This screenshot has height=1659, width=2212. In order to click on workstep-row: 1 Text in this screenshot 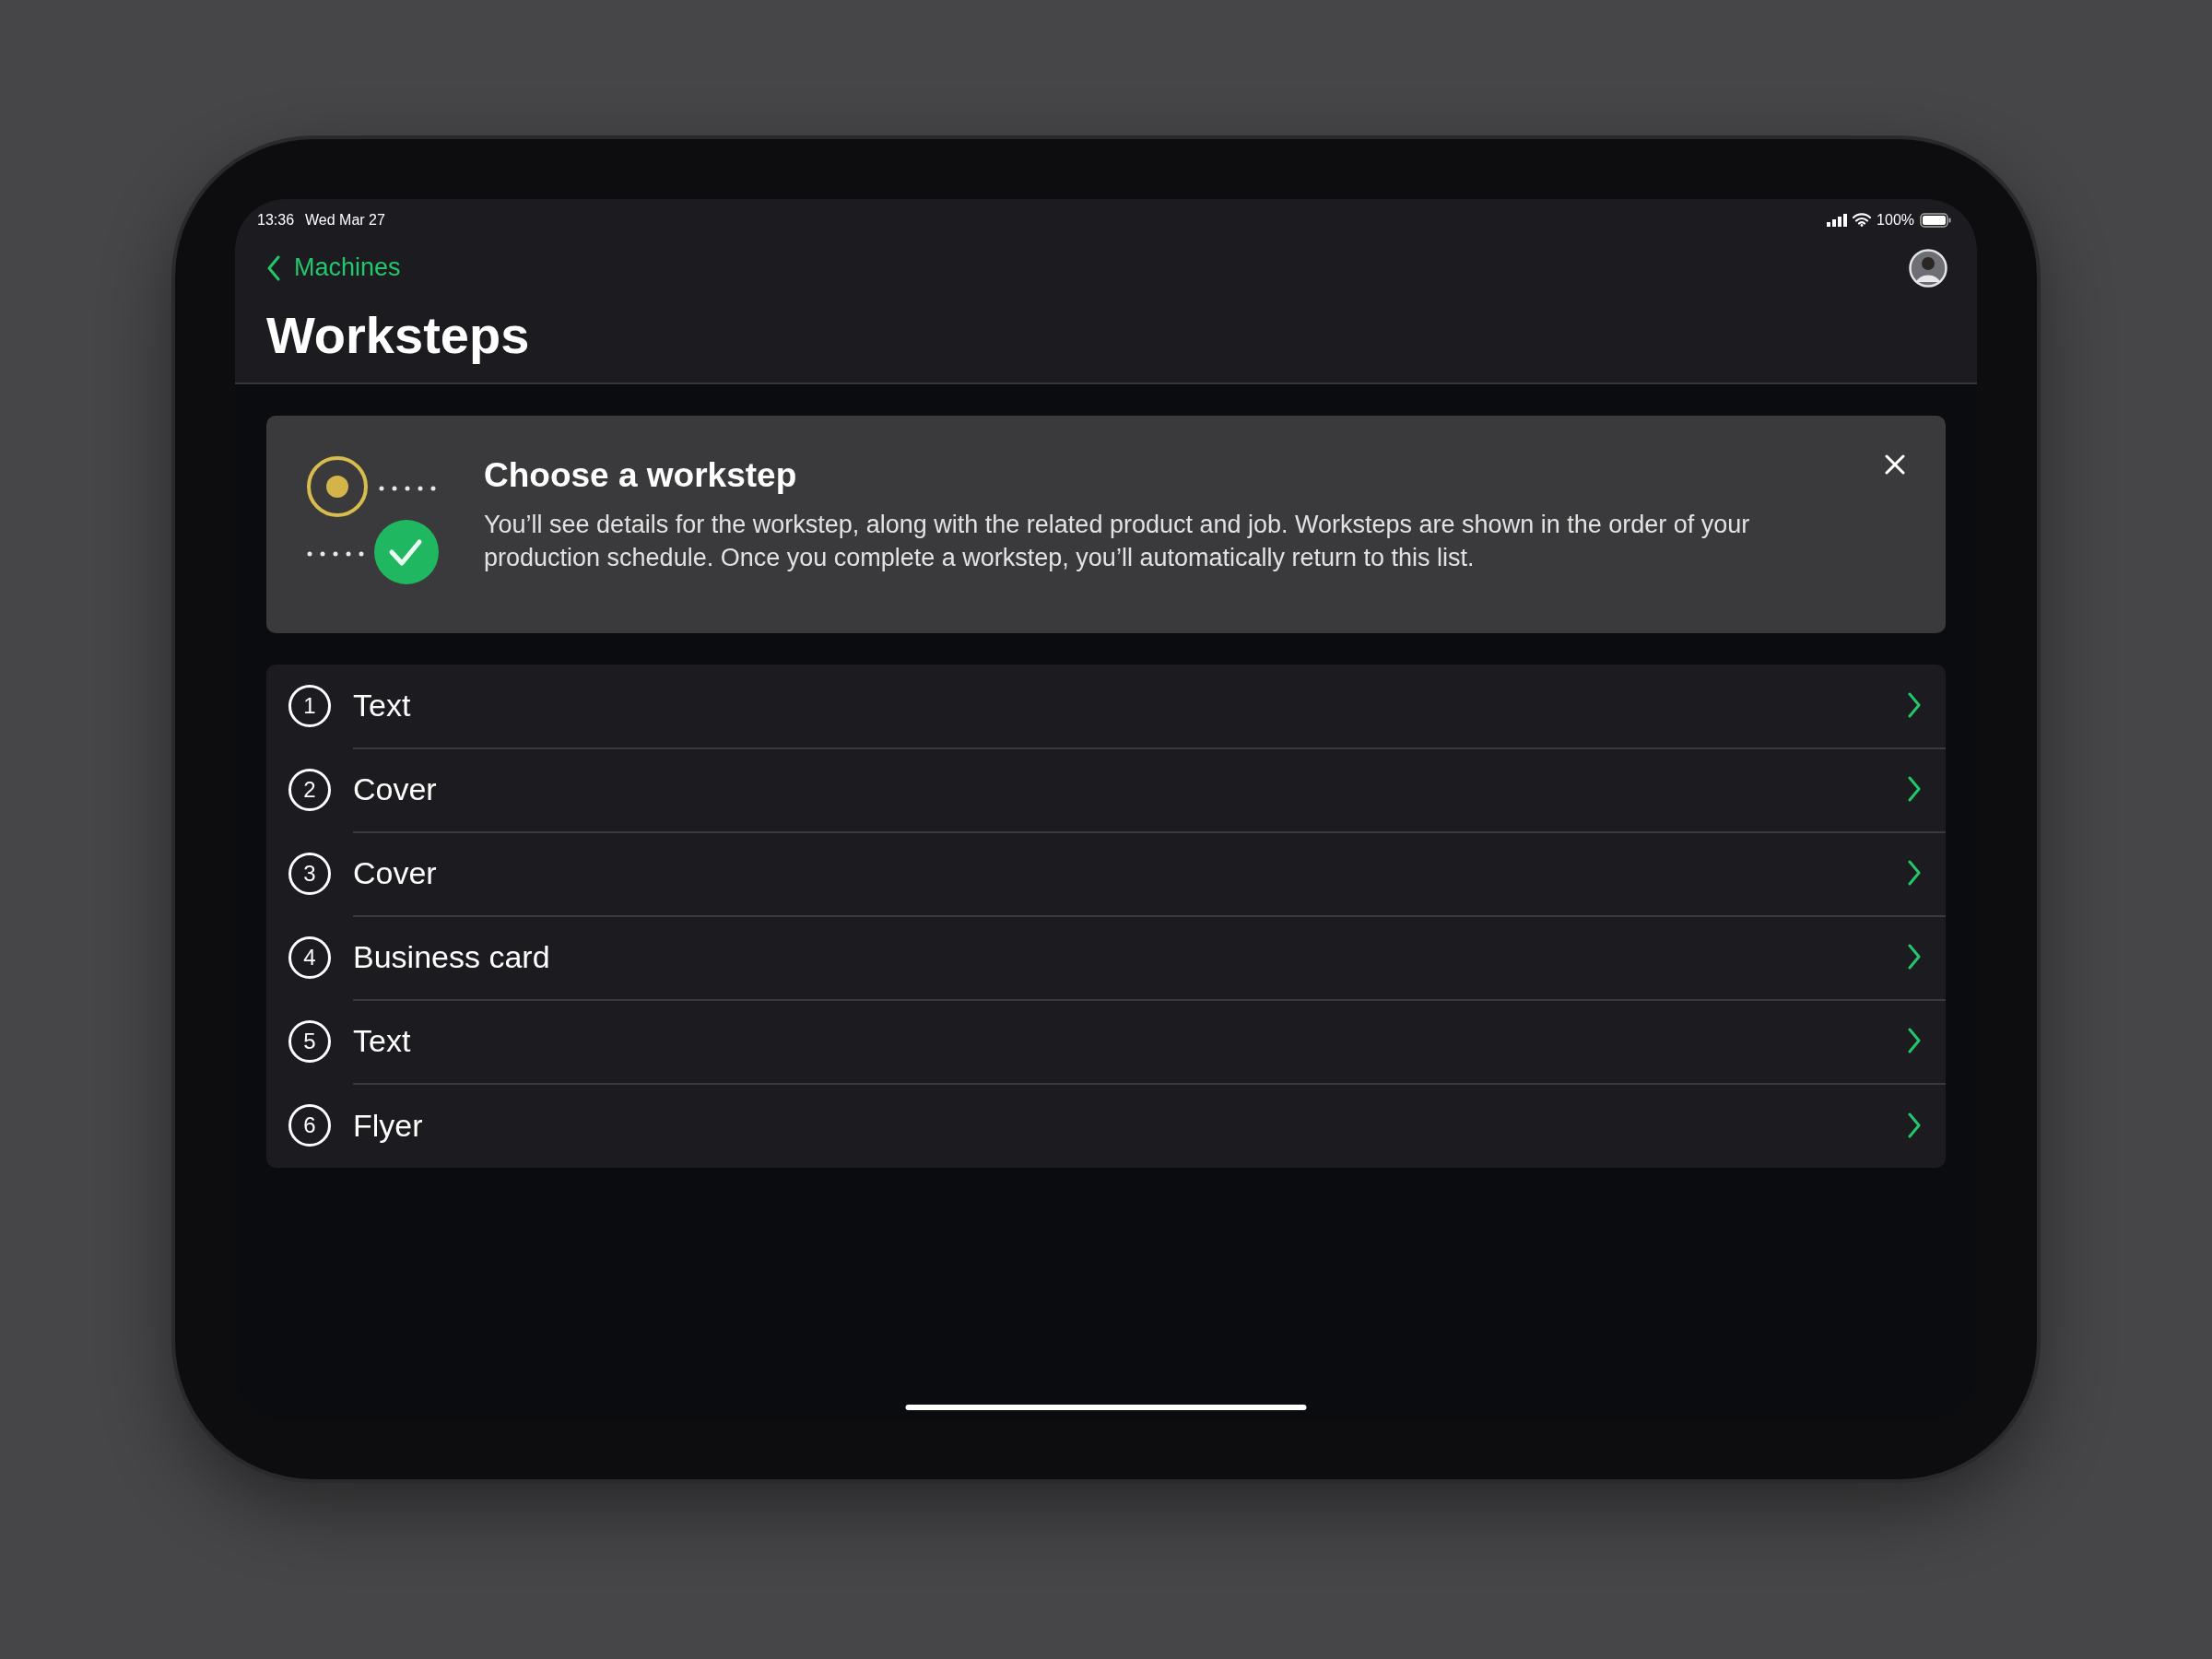, I will do `click(1106, 706)`.